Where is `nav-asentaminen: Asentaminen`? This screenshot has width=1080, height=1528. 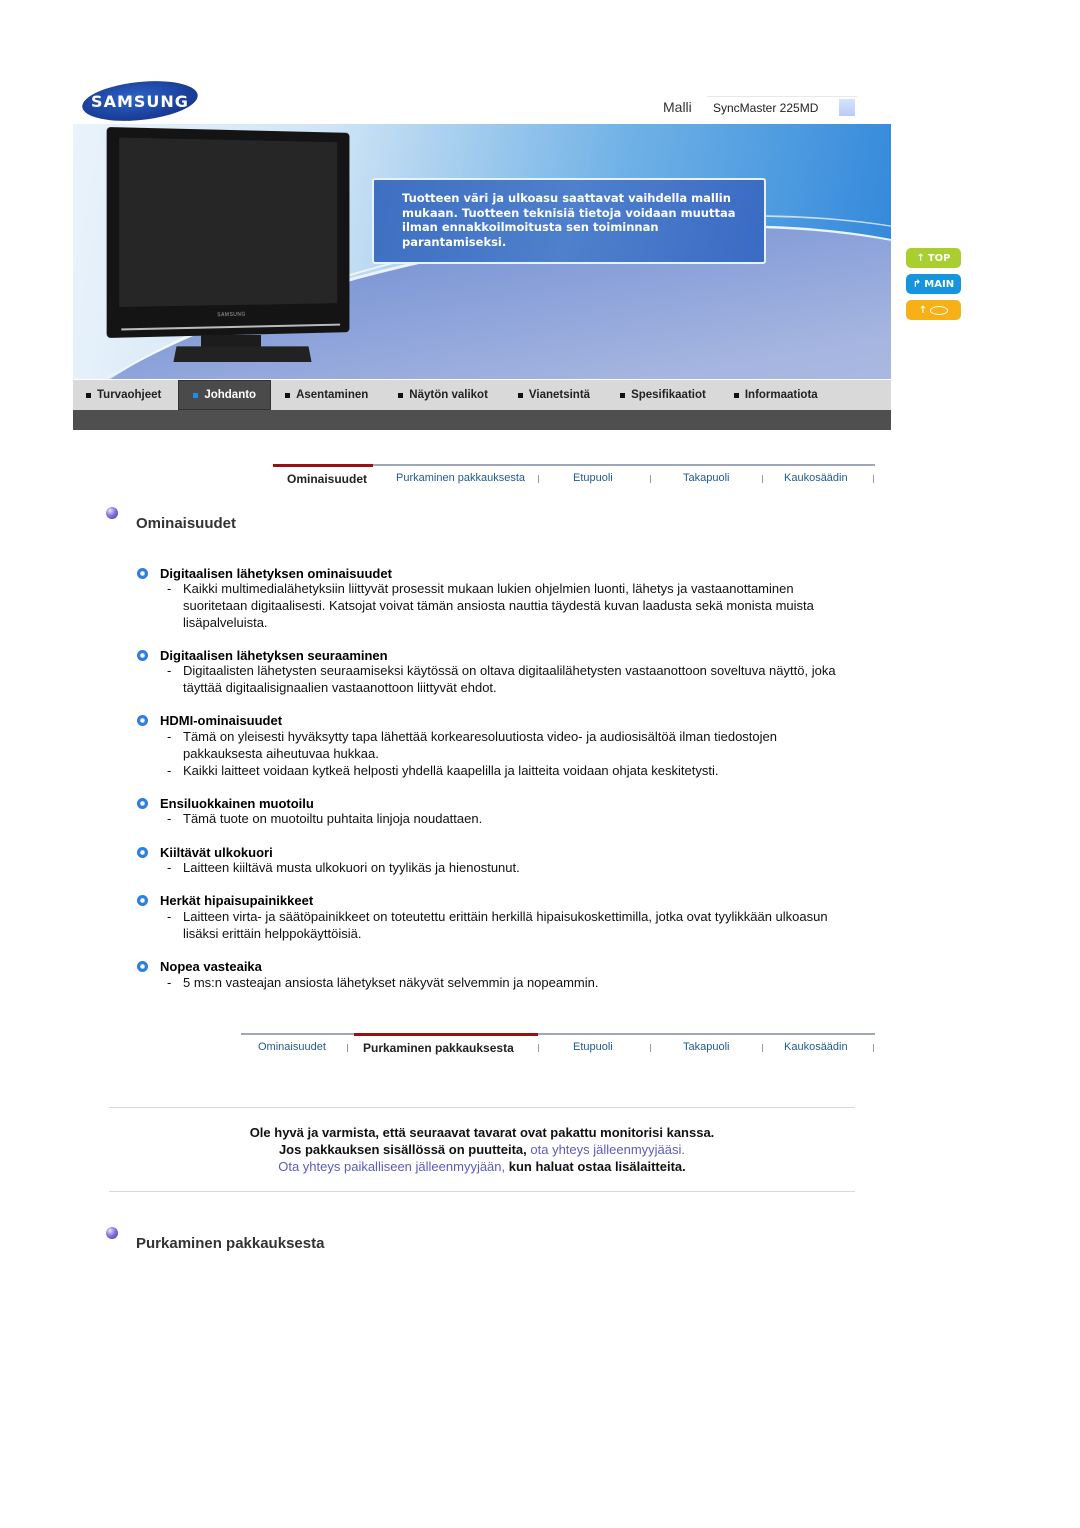
nav-asentaminen: Asentaminen is located at coordinates (326, 395).